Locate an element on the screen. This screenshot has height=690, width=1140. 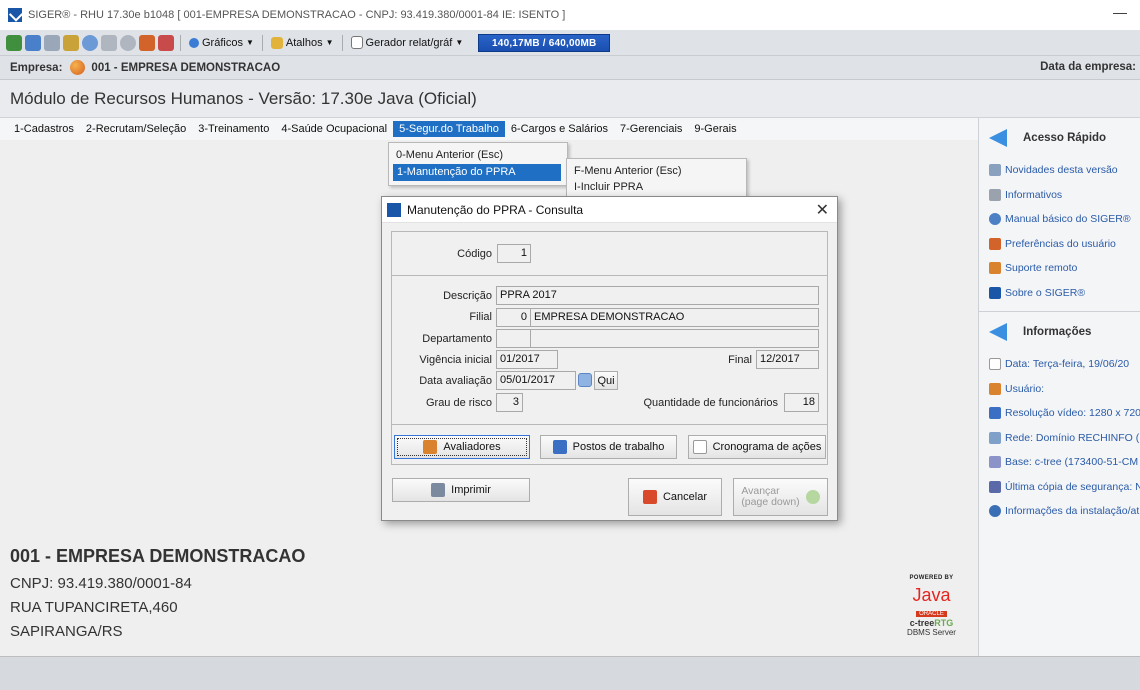
gerador-button: Gerador relat/gráf ▼ is located at coordinates (407, 42).